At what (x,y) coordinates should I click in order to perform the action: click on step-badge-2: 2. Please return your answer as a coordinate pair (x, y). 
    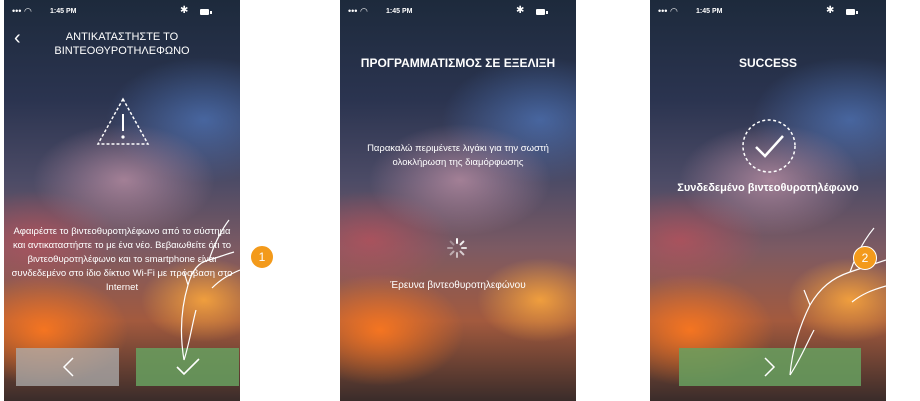
    Looking at the image, I should click on (865, 258).